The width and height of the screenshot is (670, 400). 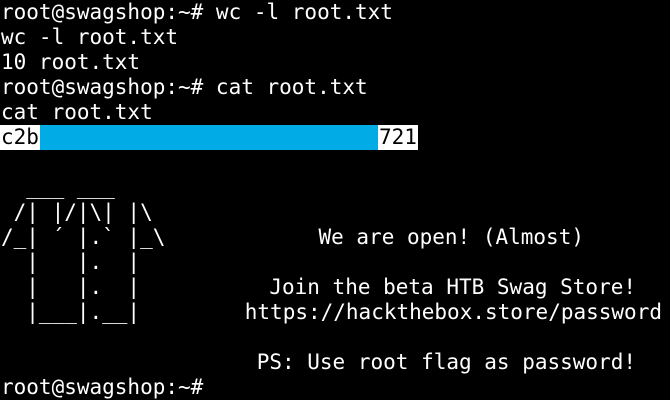 I want to click on terminal-prompt: root@swagshop:~#, so click(x=102, y=387).